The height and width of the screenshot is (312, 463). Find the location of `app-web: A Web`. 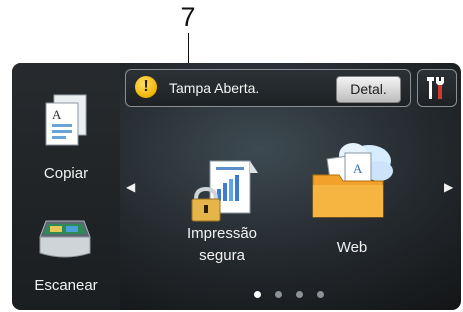

app-web: A Web is located at coordinates (352, 199).